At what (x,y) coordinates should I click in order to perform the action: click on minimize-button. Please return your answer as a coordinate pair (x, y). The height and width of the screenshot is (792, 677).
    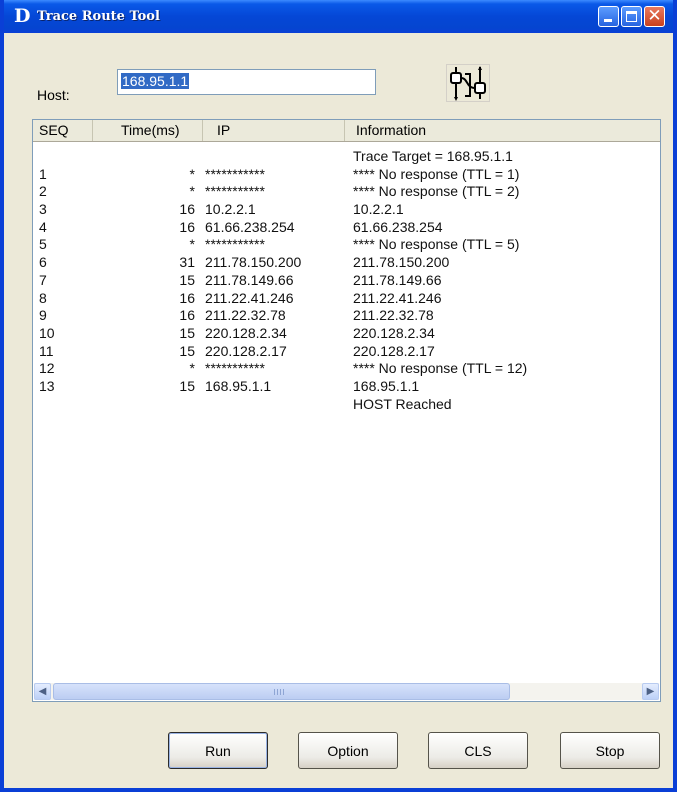
    Looking at the image, I should click on (608, 16).